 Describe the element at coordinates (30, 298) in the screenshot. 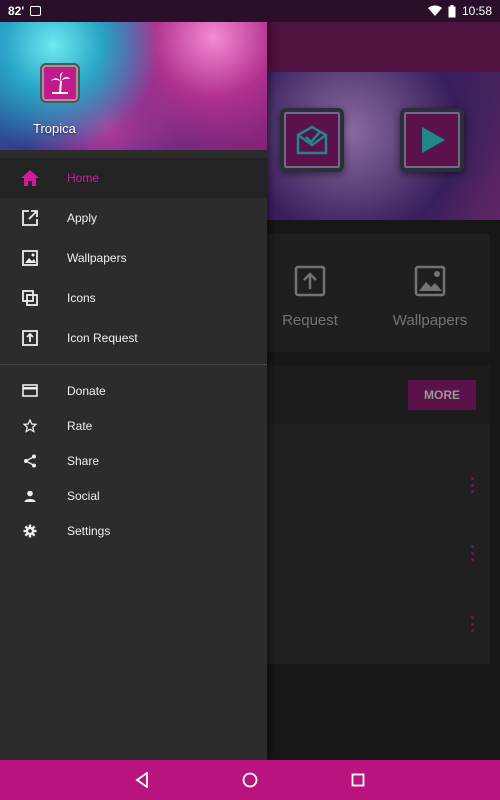

I see `copy-icon` at that location.